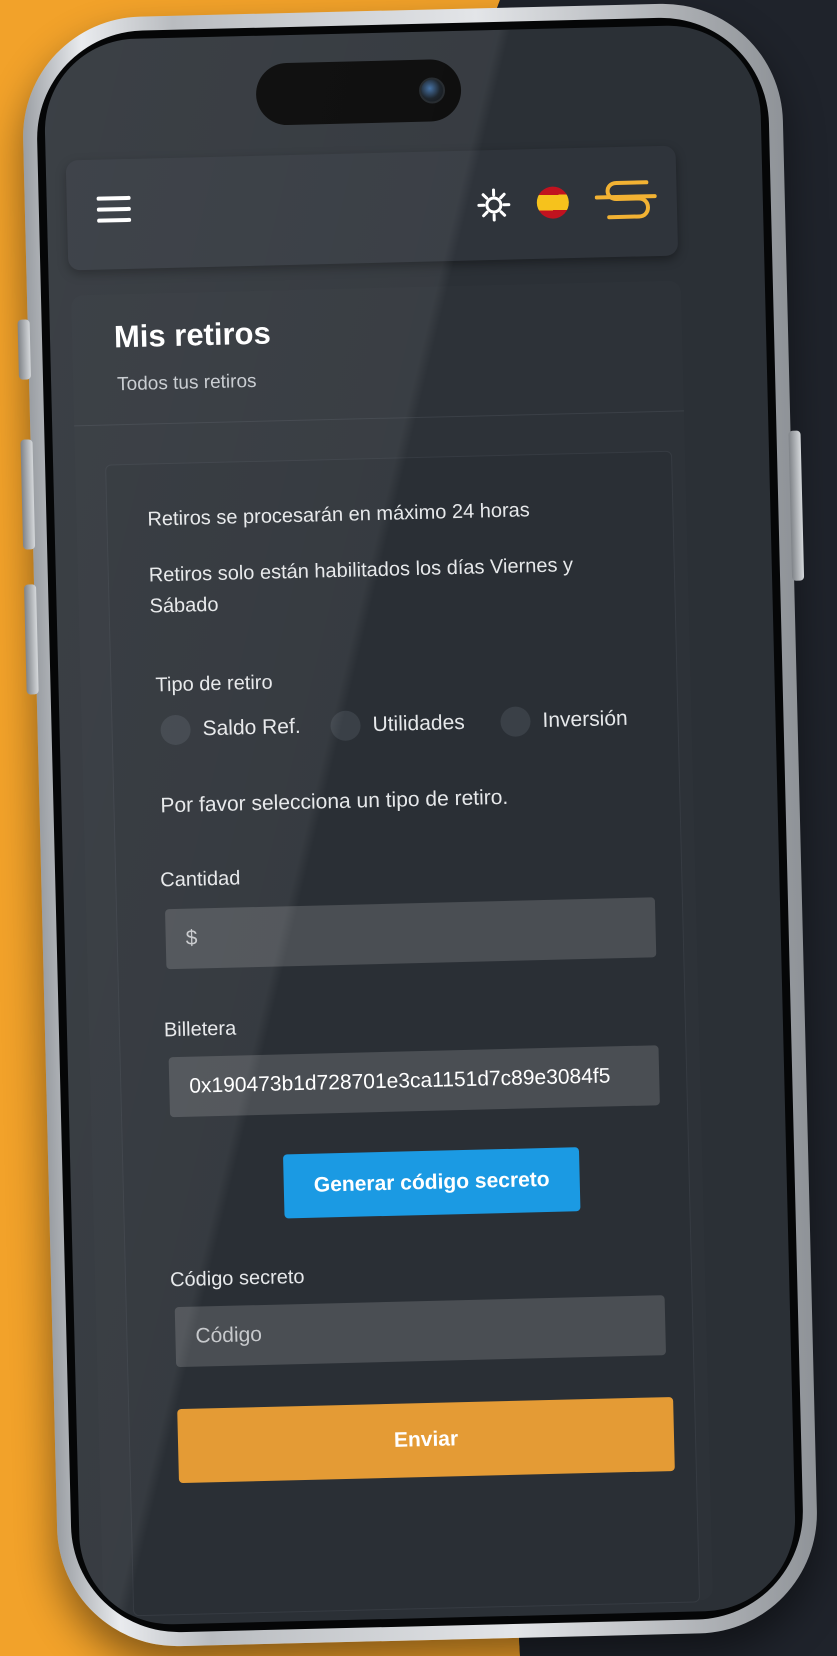 The height and width of the screenshot is (1656, 837). What do you see at coordinates (251, 727) in the screenshot?
I see `radio-label: Saldo Ref.` at bounding box center [251, 727].